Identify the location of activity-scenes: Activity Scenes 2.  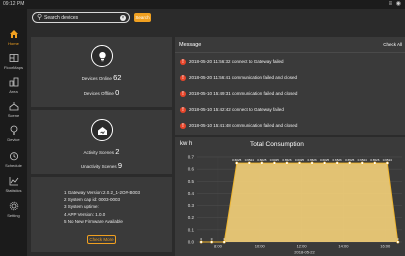
(101, 151).